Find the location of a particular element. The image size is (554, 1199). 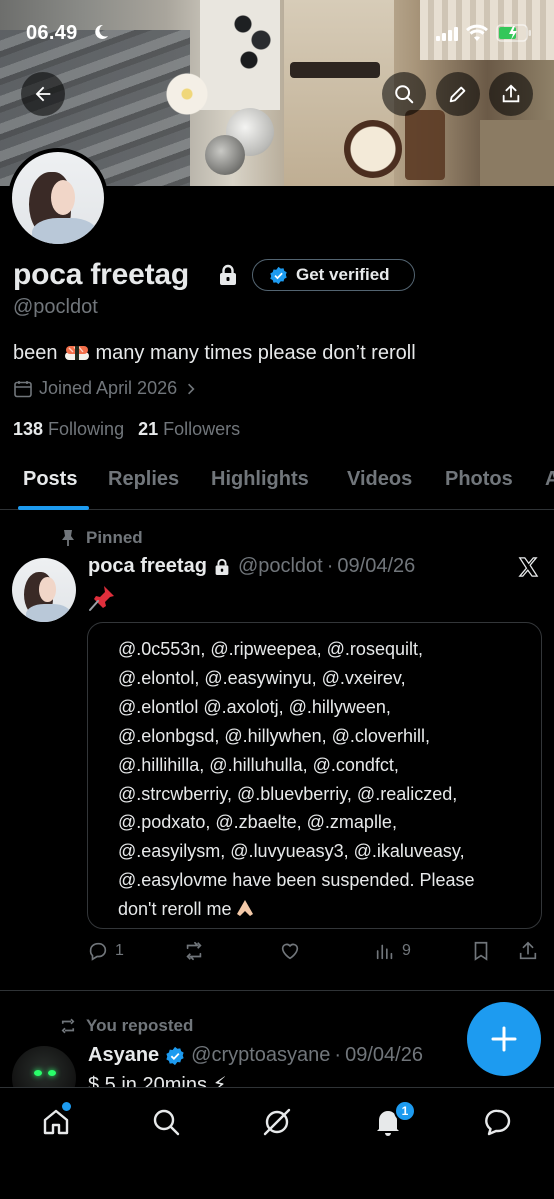

bookmark-button is located at coordinates (481, 951).